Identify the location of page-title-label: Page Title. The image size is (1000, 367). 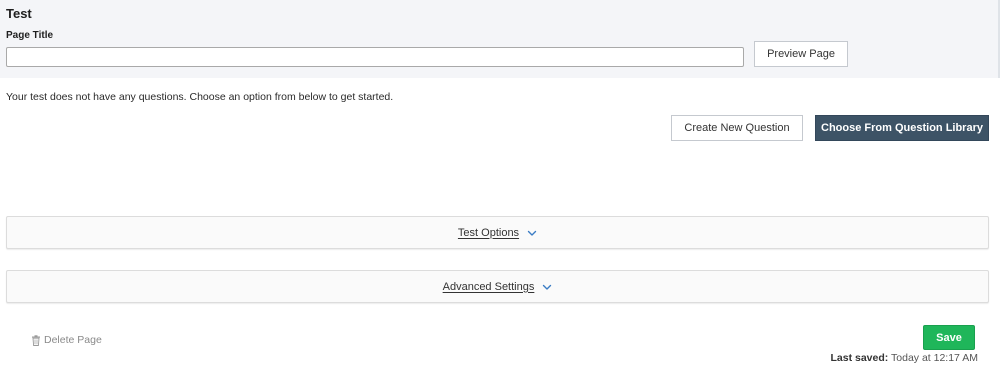
(30, 35).